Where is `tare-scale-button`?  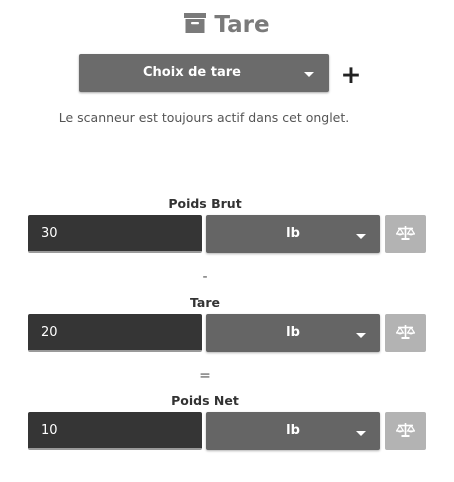 tare-scale-button is located at coordinates (405, 333).